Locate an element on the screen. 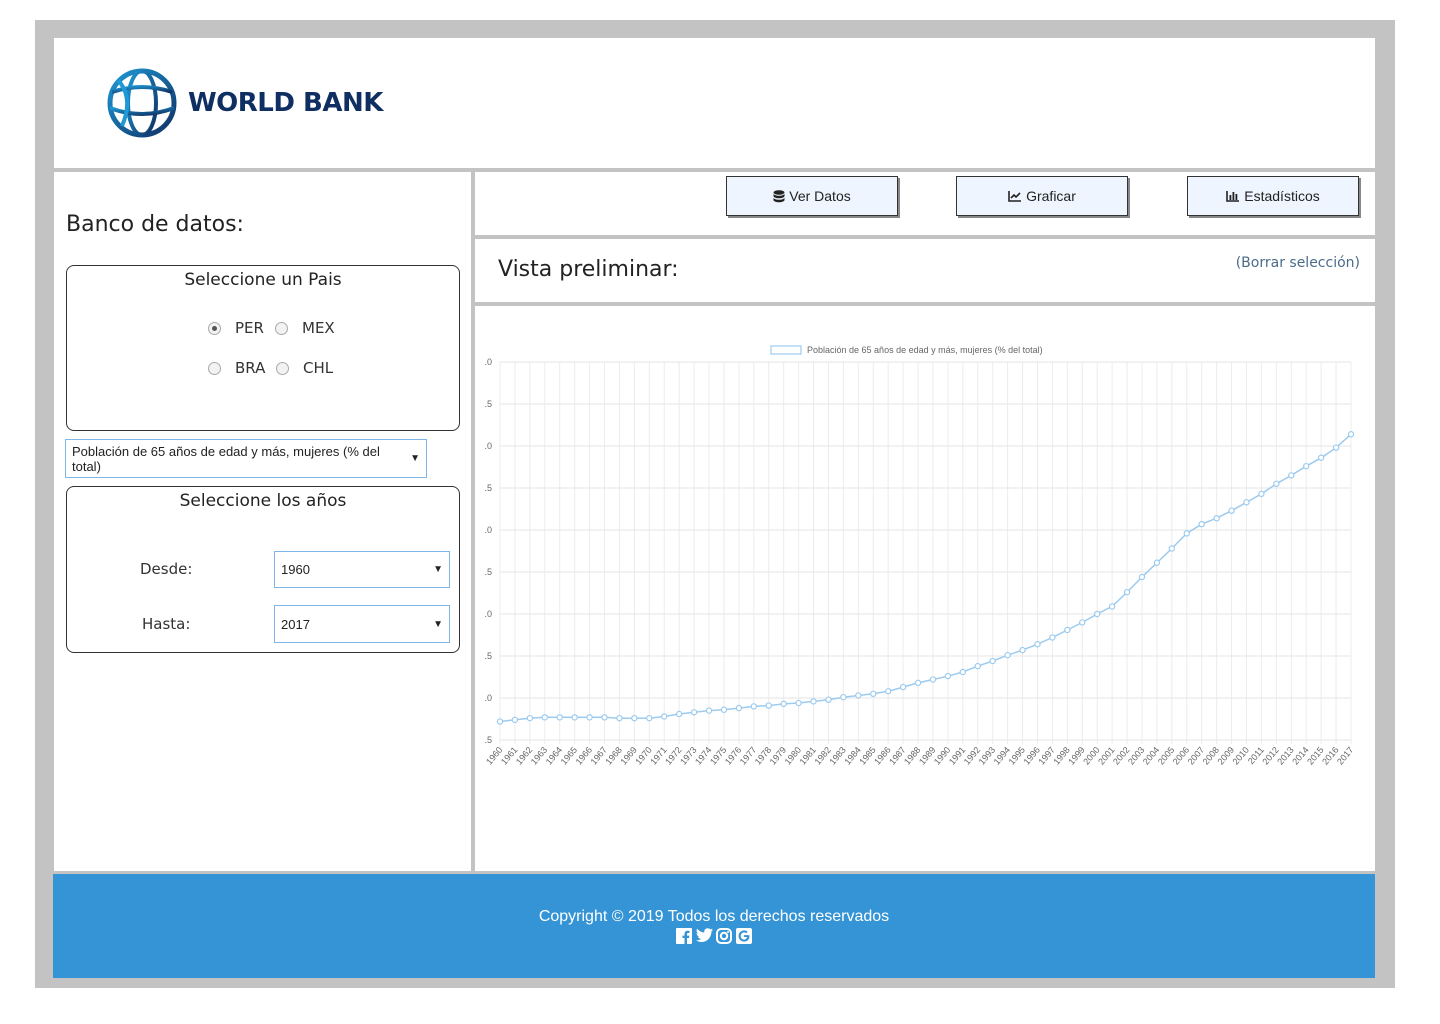 The width and height of the screenshot is (1440, 1024). instagram-icon is located at coordinates (724, 935).